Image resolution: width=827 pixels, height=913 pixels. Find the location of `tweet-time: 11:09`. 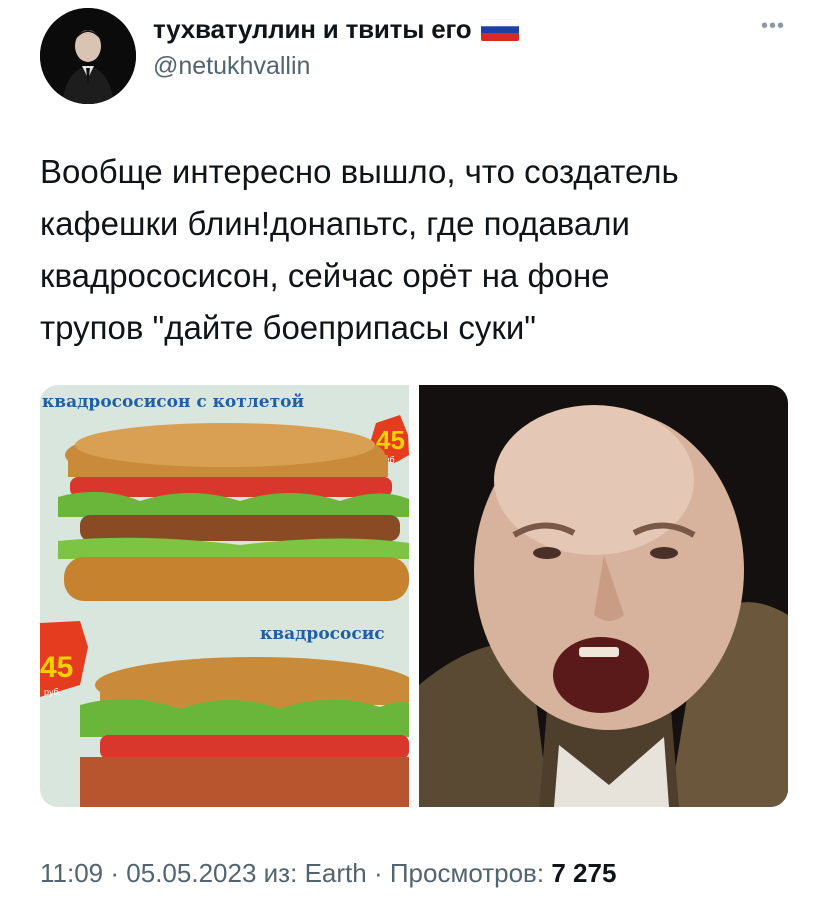

tweet-time: 11:09 is located at coordinates (71, 873).